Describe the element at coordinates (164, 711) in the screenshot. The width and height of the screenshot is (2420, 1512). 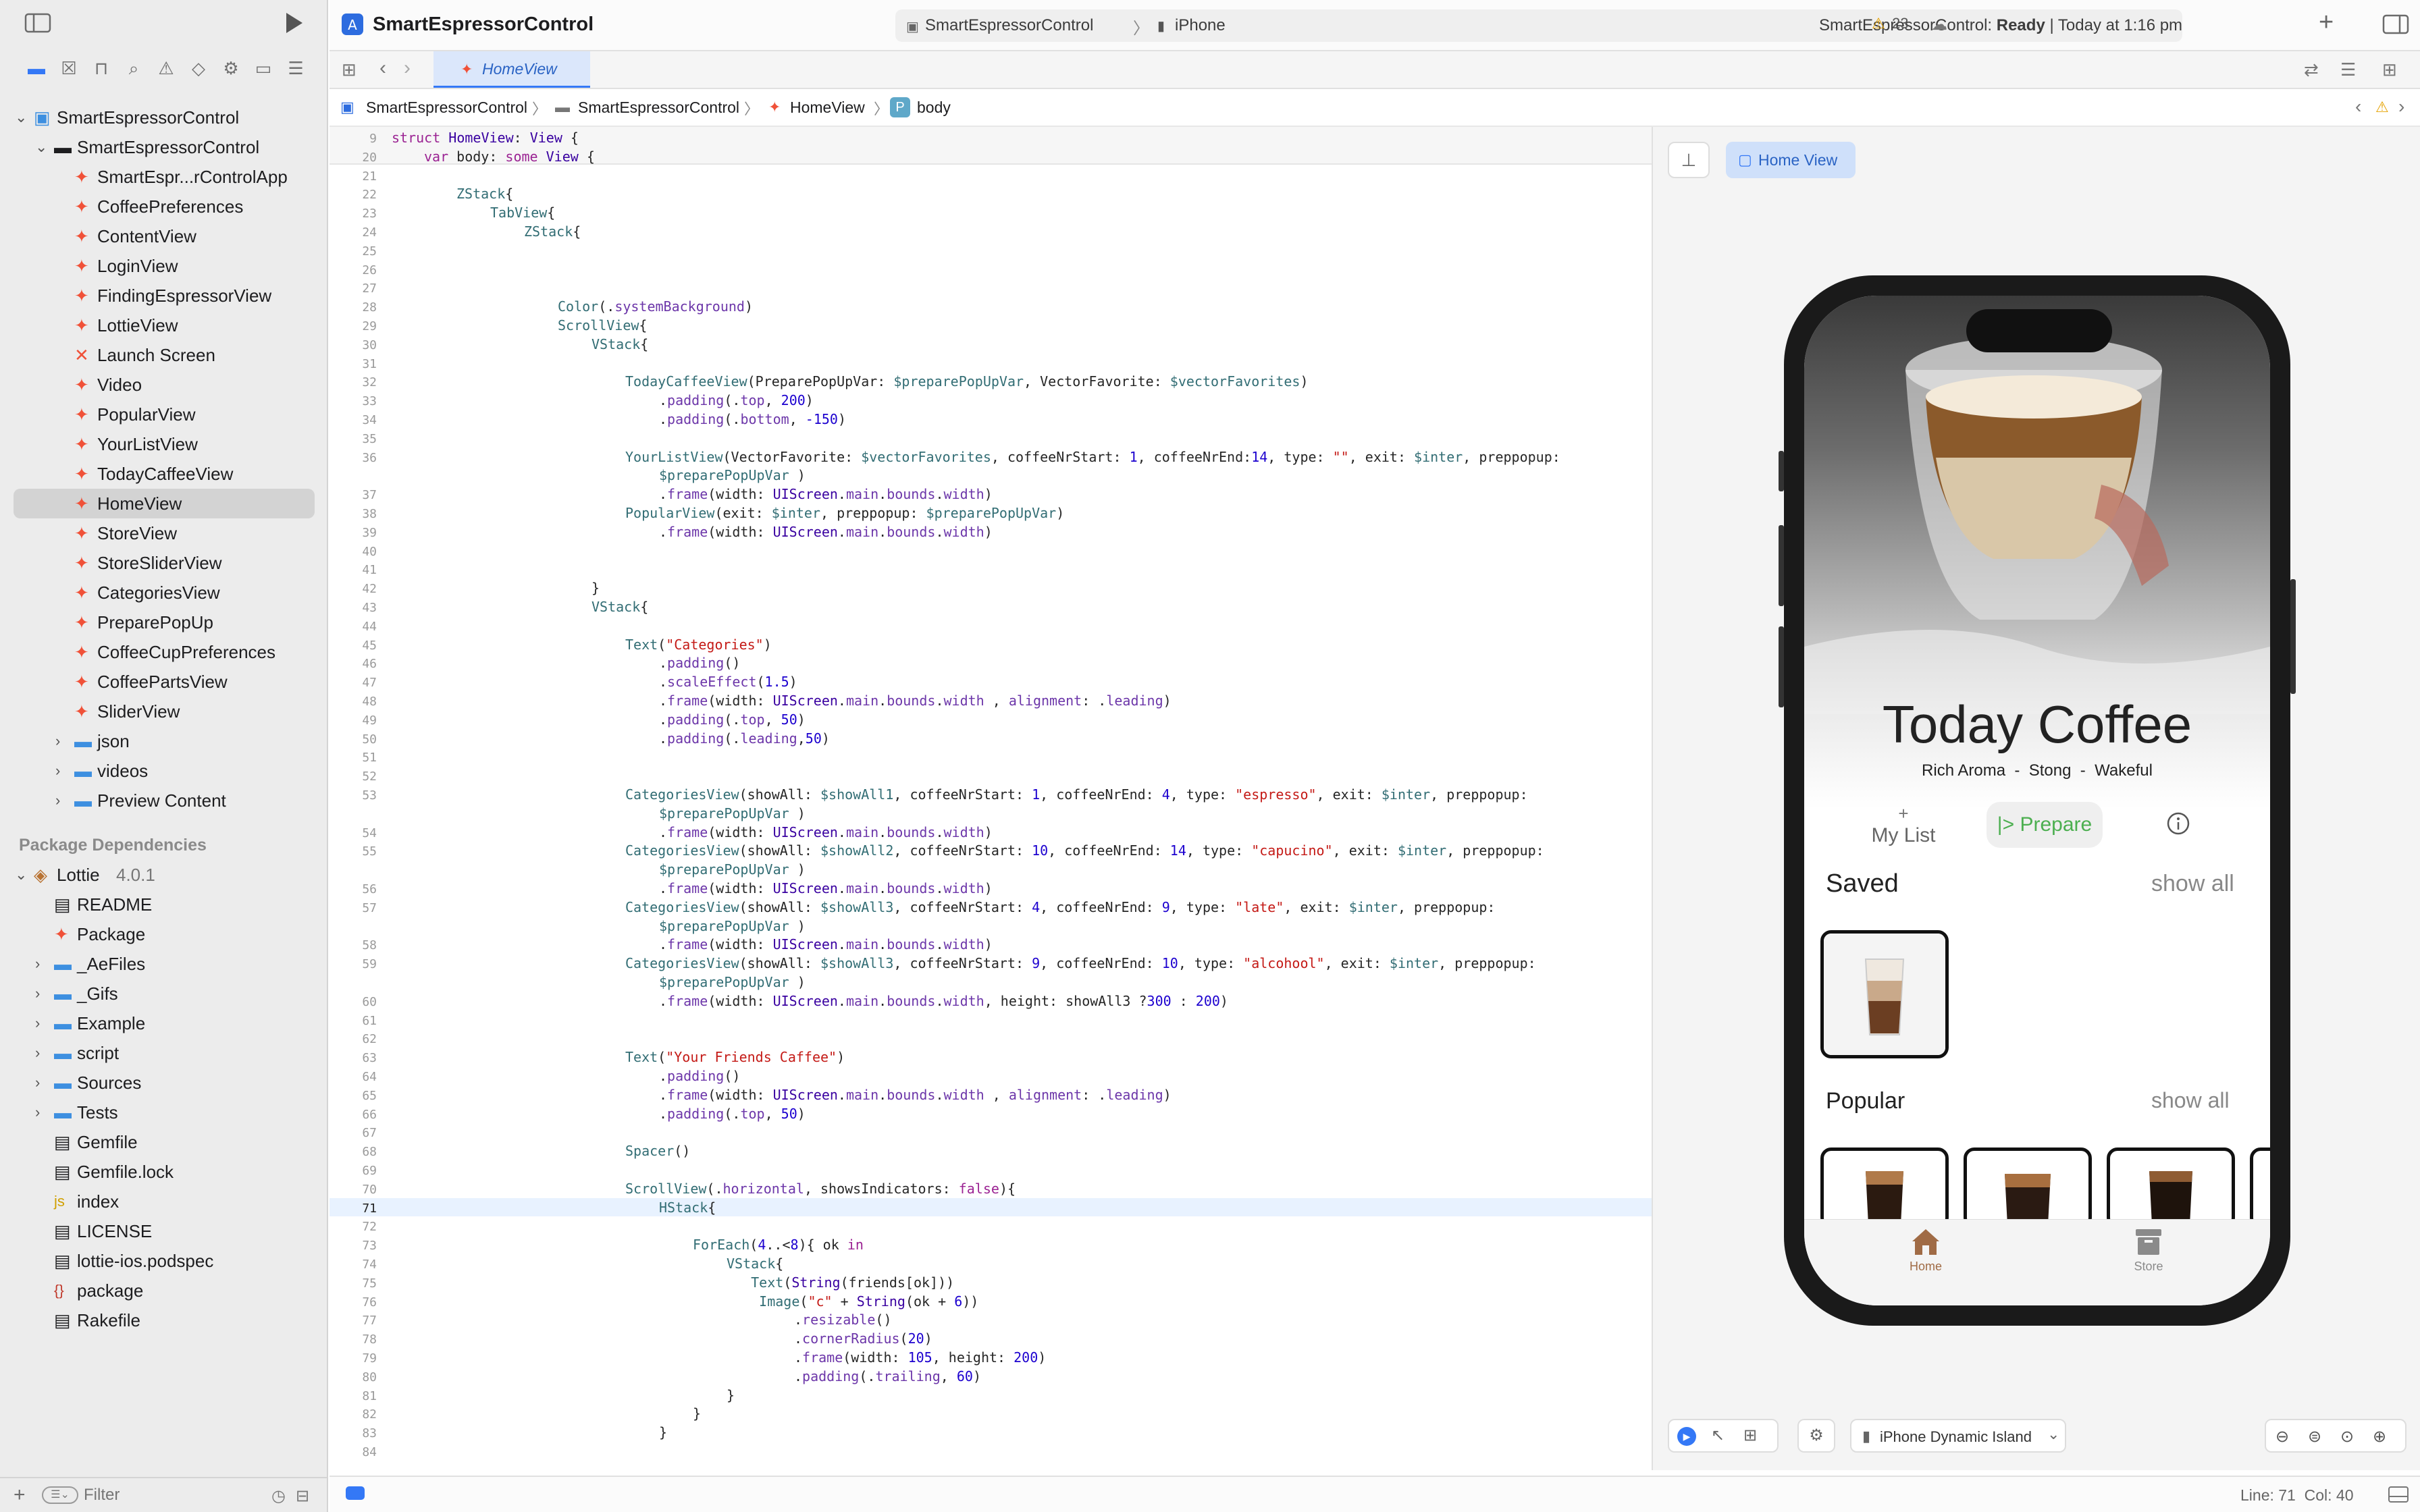
I see `tree-item-file: ✦ SliderView` at that location.